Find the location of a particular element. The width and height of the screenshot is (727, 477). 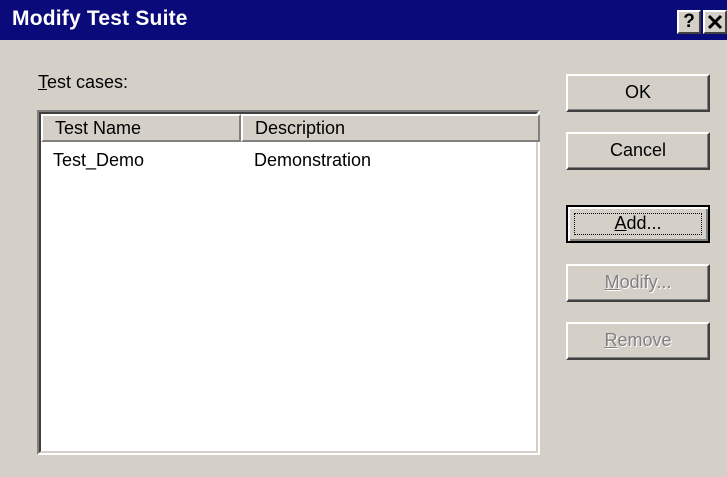

test-cases-label: Test cases: is located at coordinates (83, 82).